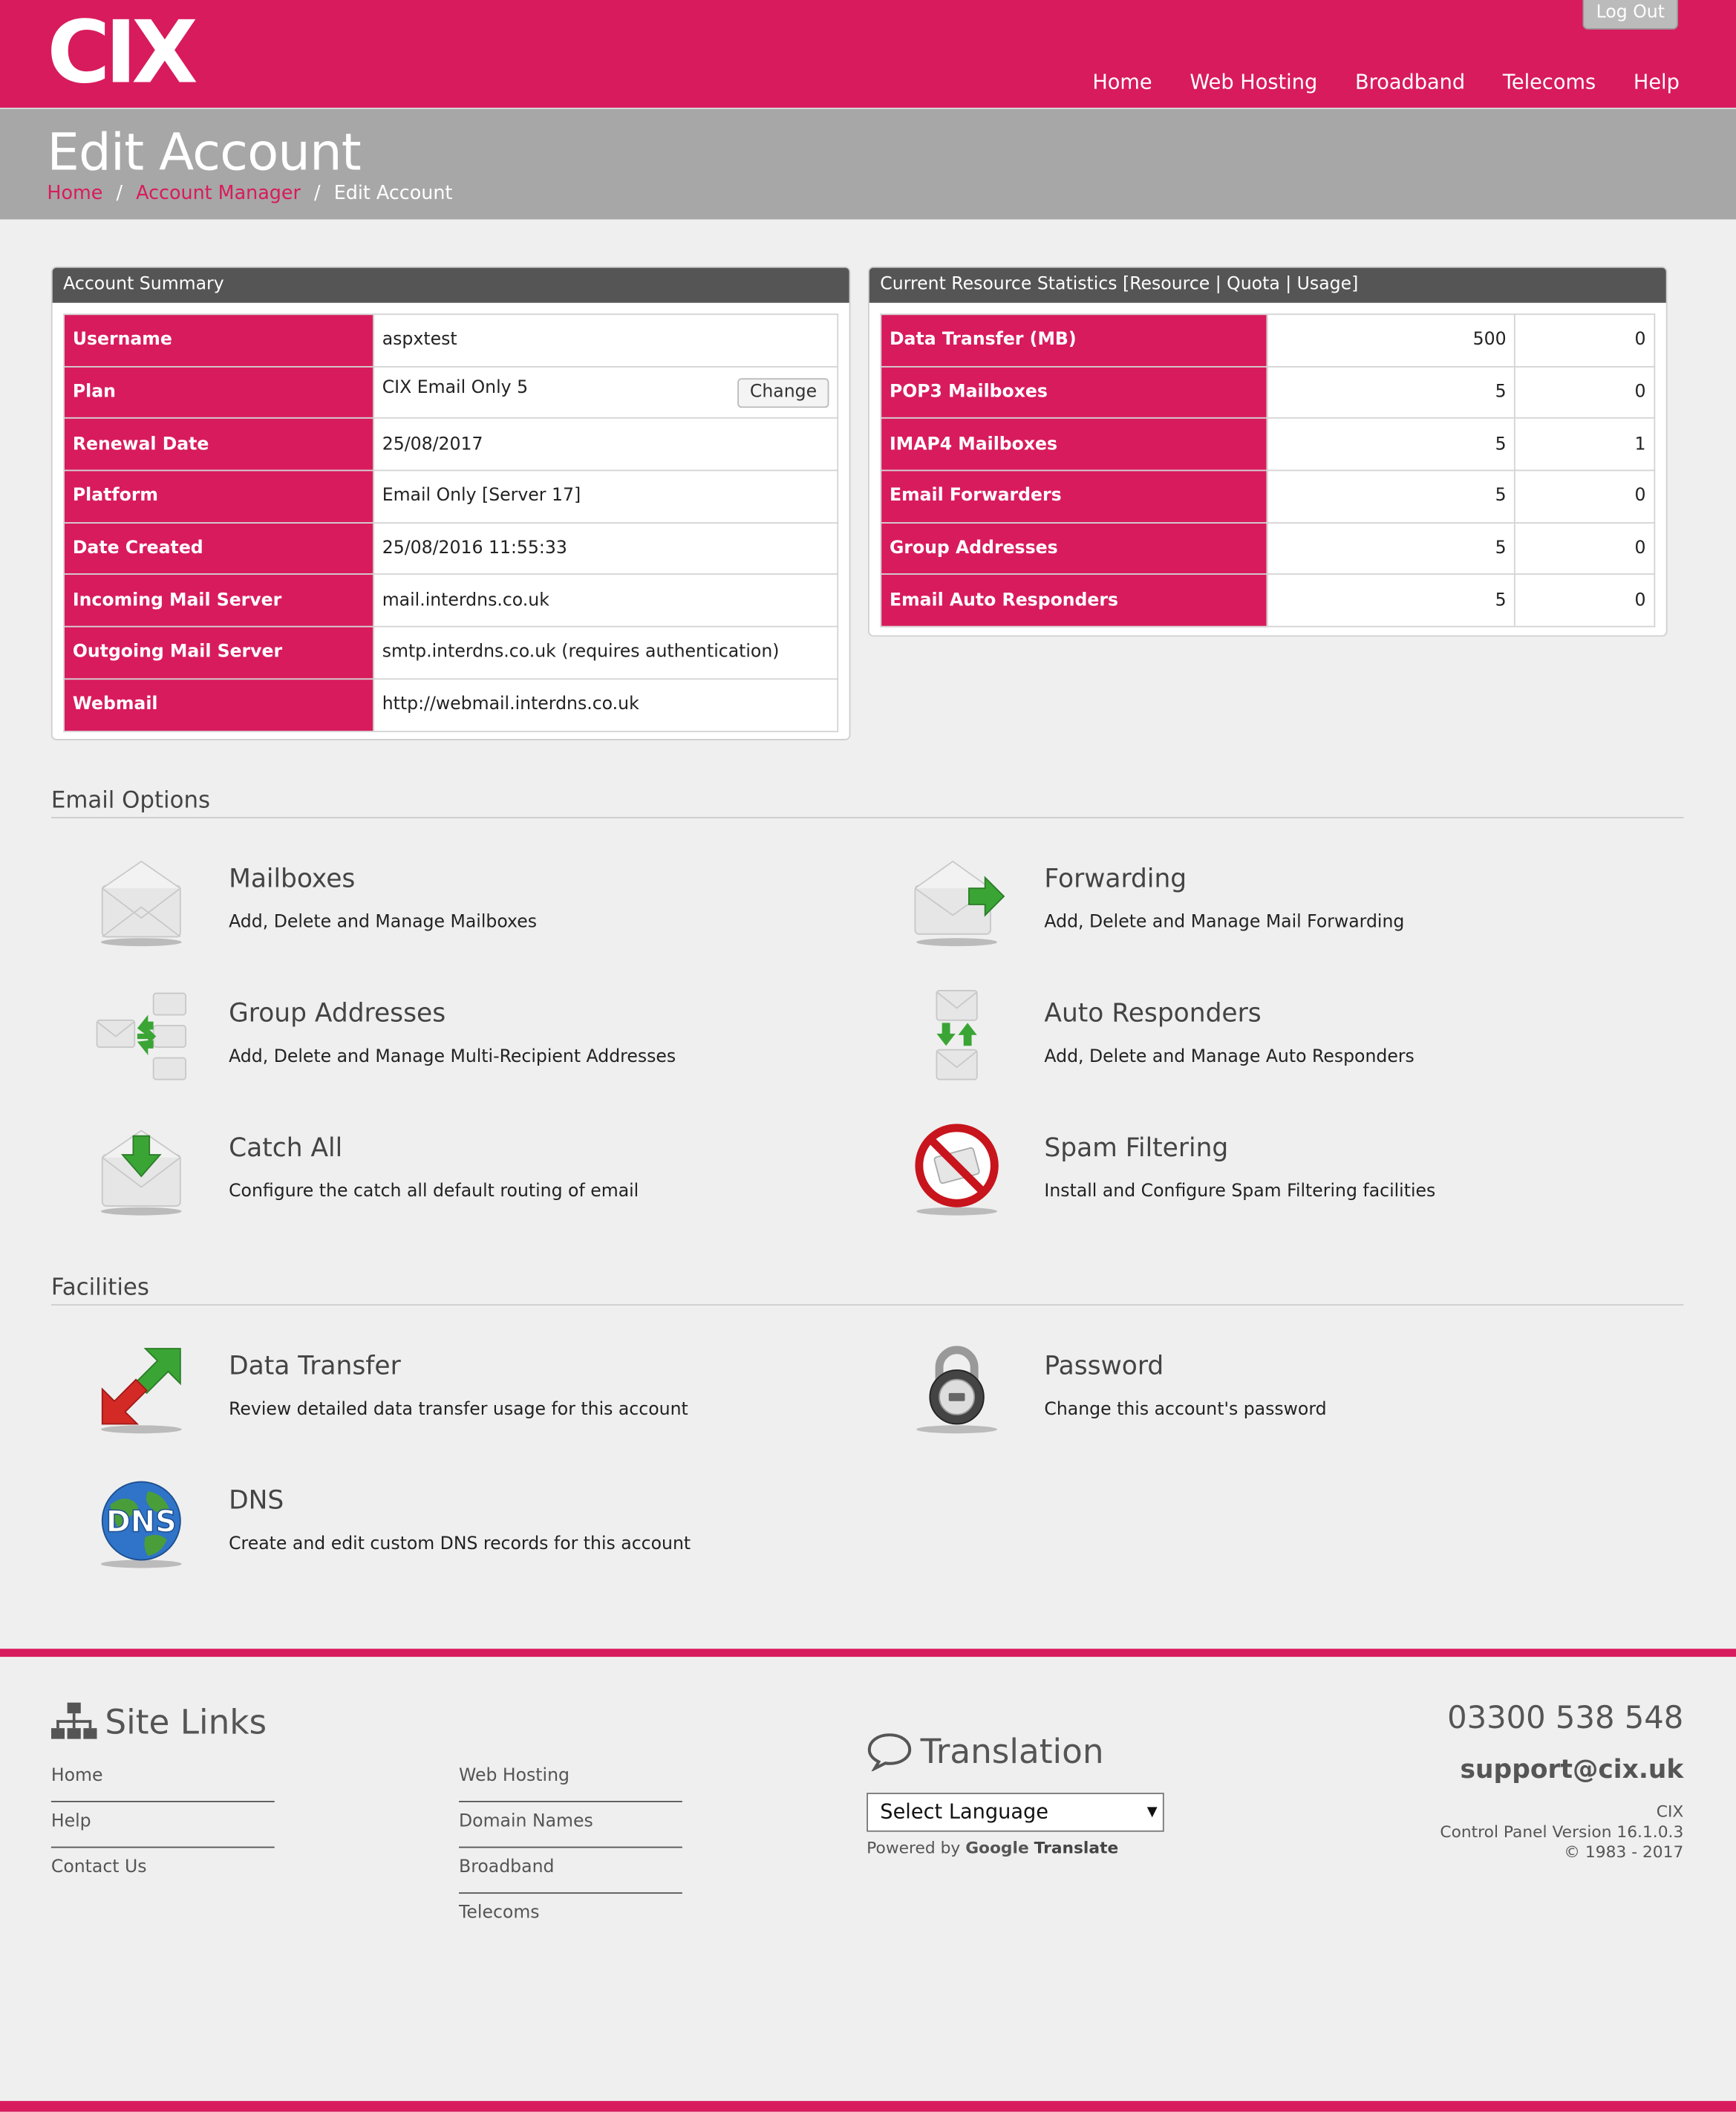 The width and height of the screenshot is (1736, 2112). What do you see at coordinates (606, 340) in the screenshot?
I see `row-value: aspxtest` at bounding box center [606, 340].